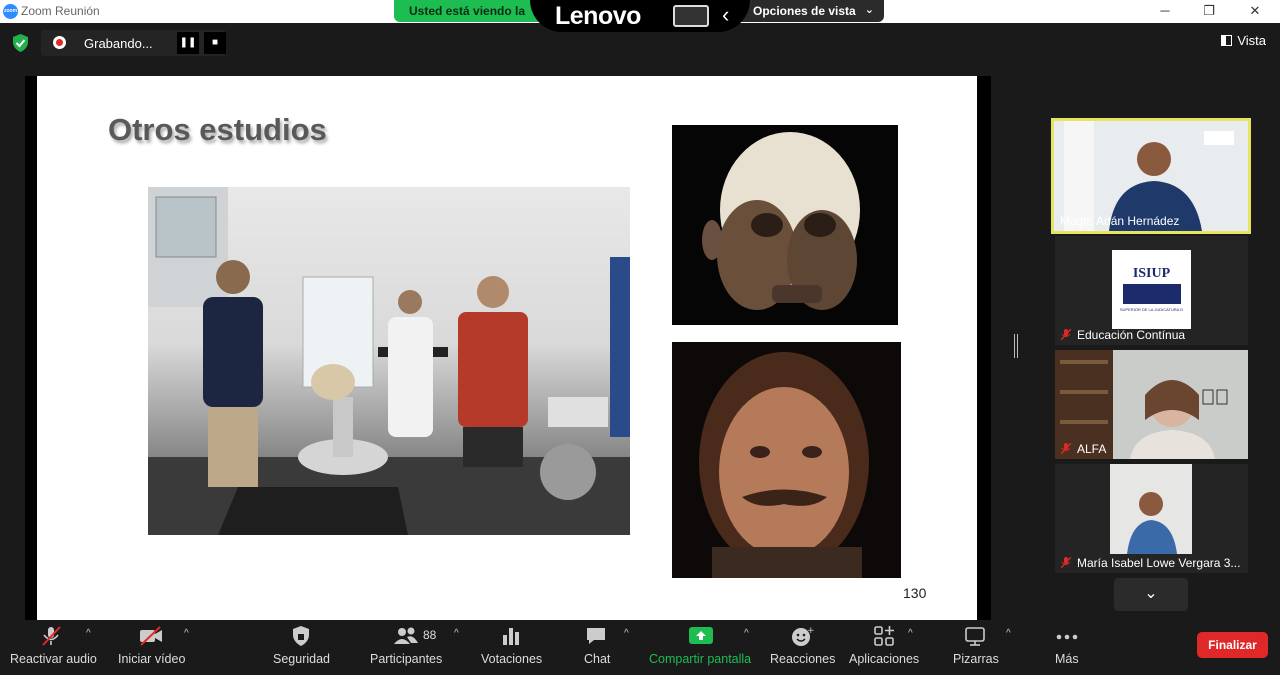 The width and height of the screenshot is (1280, 675). I want to click on reactions-emoji-icon: +, so click(803, 636).